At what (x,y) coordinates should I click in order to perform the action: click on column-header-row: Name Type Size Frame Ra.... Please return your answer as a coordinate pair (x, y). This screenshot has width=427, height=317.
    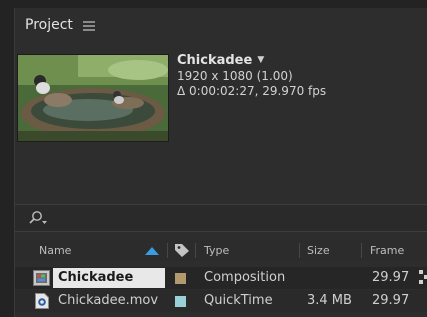
    Looking at the image, I should click on (221, 259).